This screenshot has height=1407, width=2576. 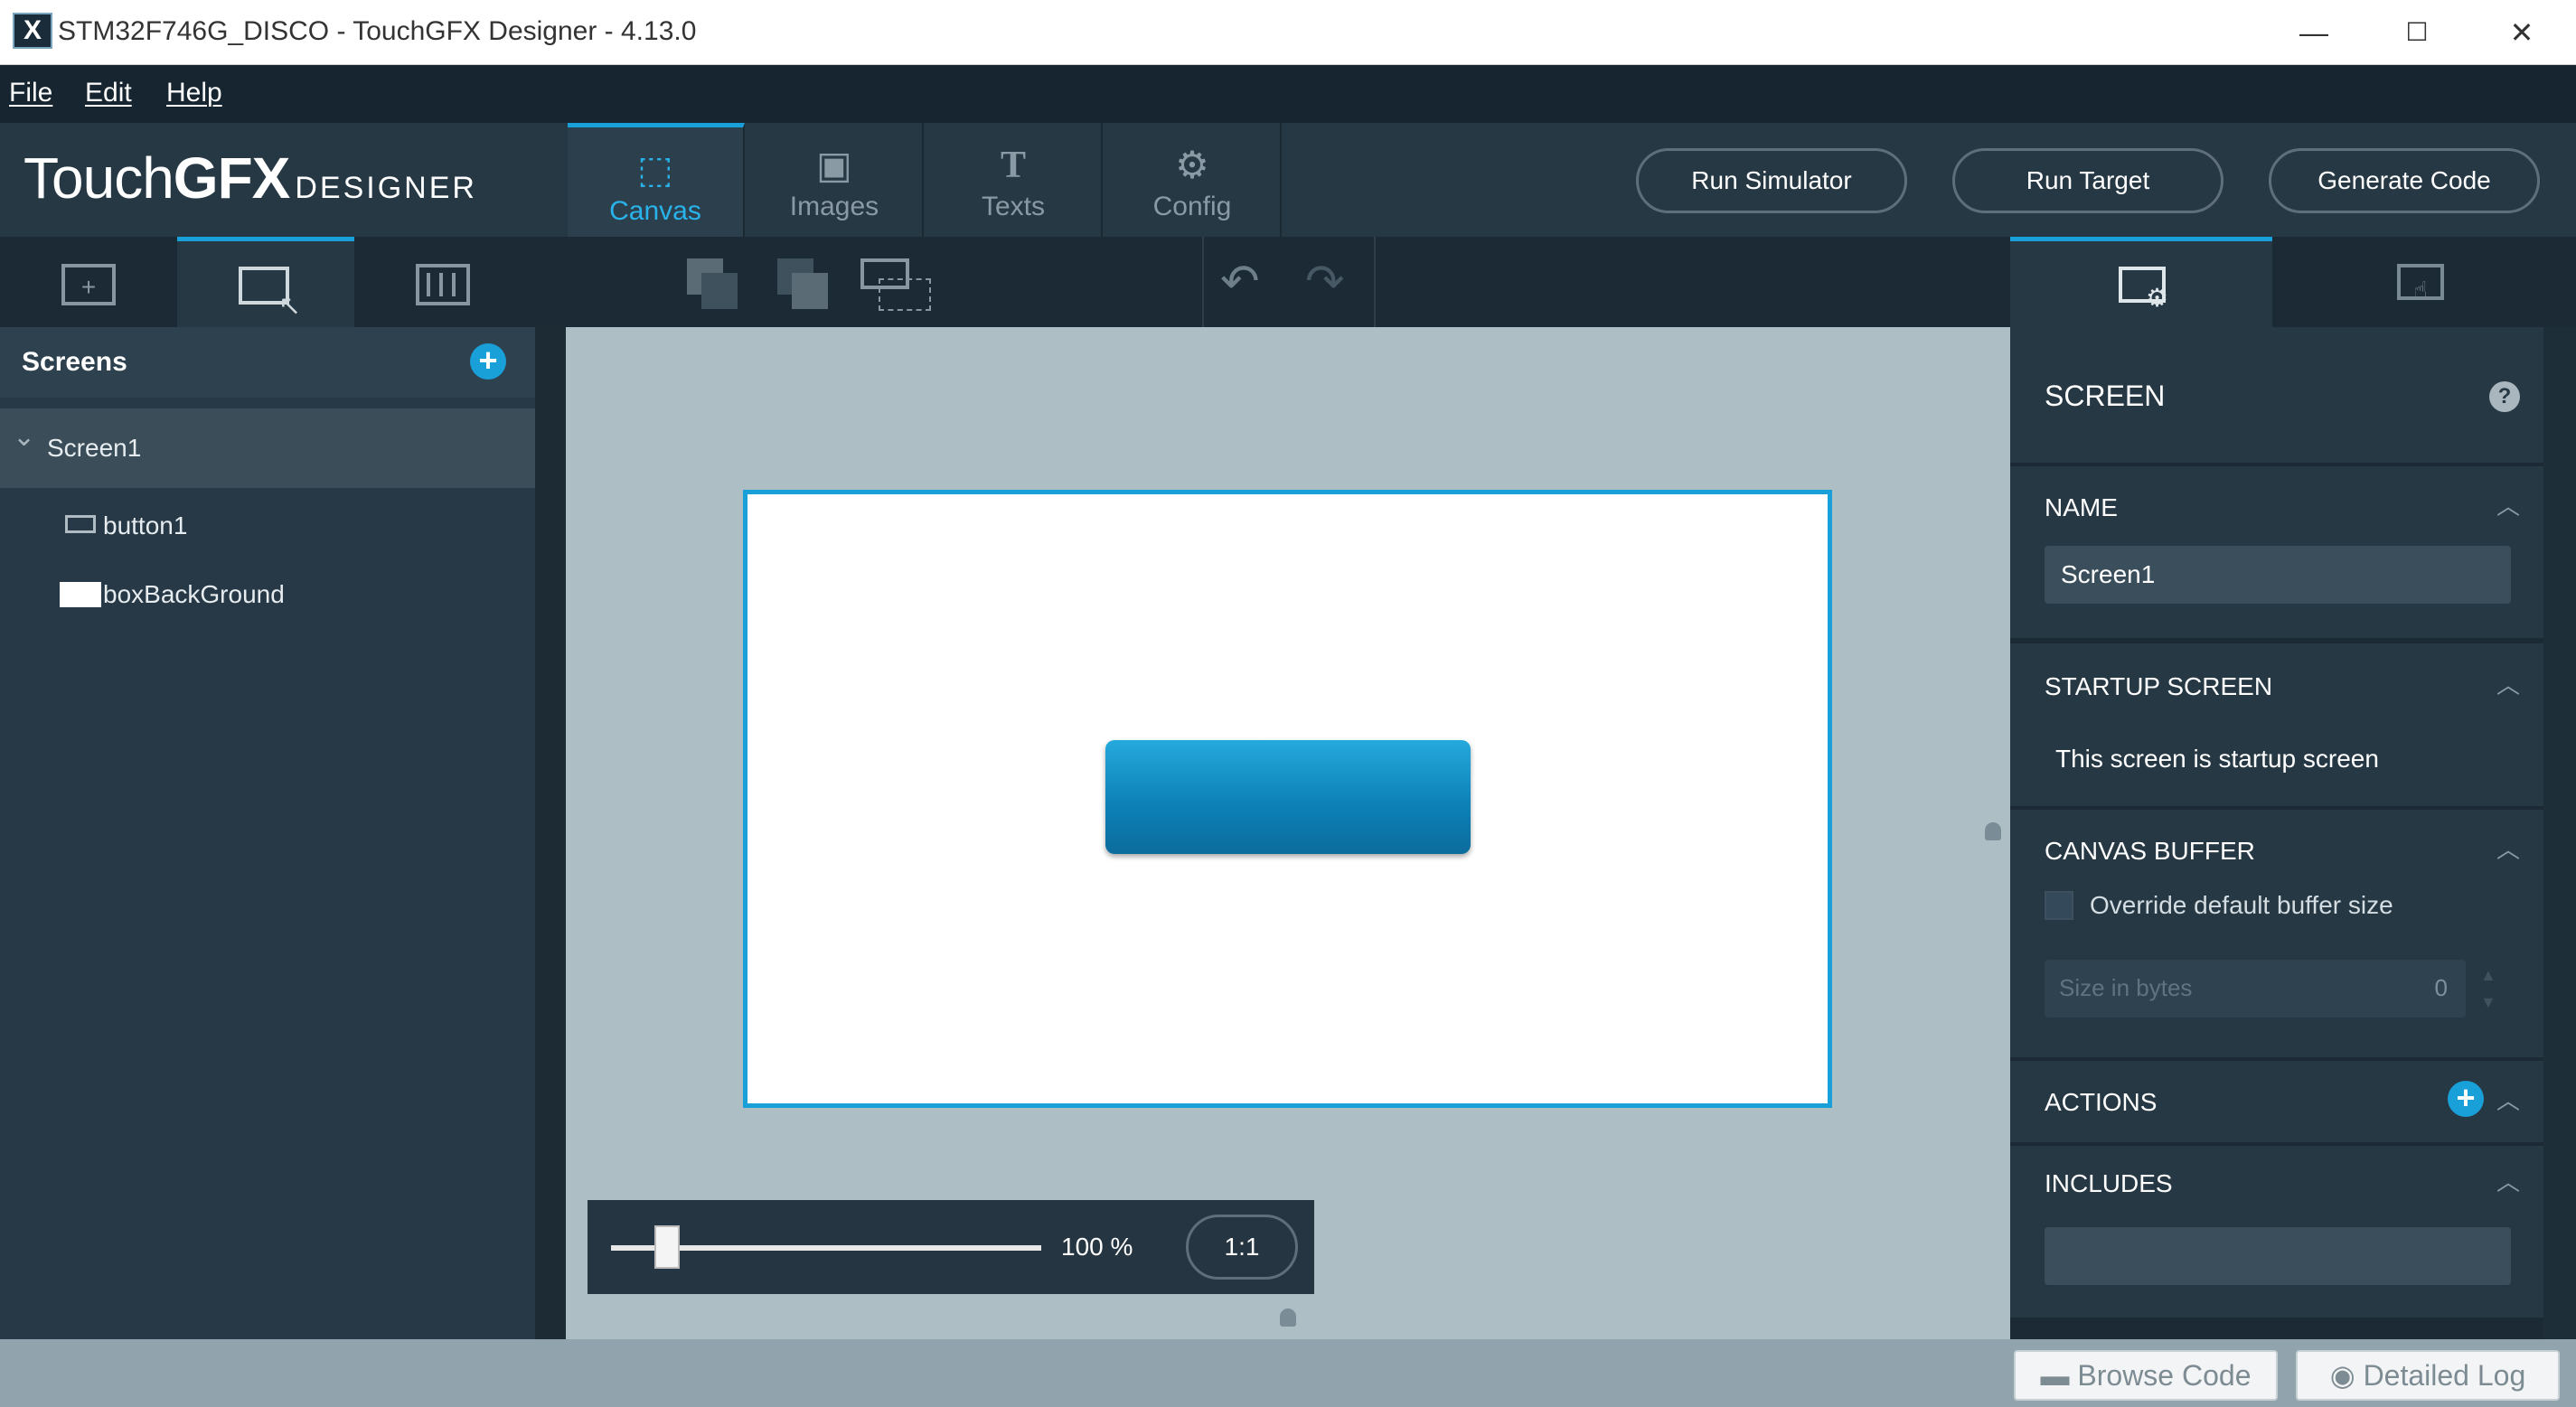 I want to click on add-widget-icon: +, so click(x=88, y=285).